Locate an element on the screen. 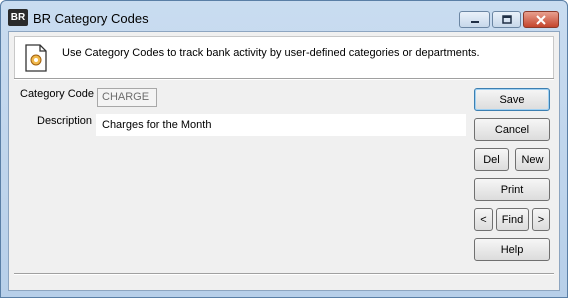  find-button: Find is located at coordinates (512, 219).